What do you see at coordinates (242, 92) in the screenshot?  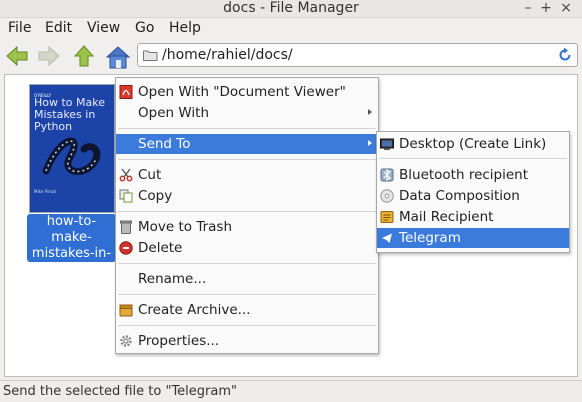 I see `menu-item-label: Open With "Document Viewer"` at bounding box center [242, 92].